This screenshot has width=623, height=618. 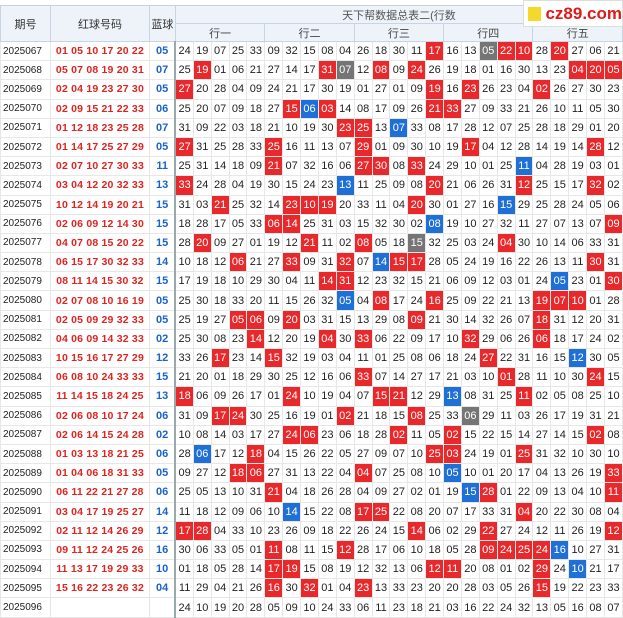 I want to click on ad-banner: cz89.com, so click(x=573, y=13).